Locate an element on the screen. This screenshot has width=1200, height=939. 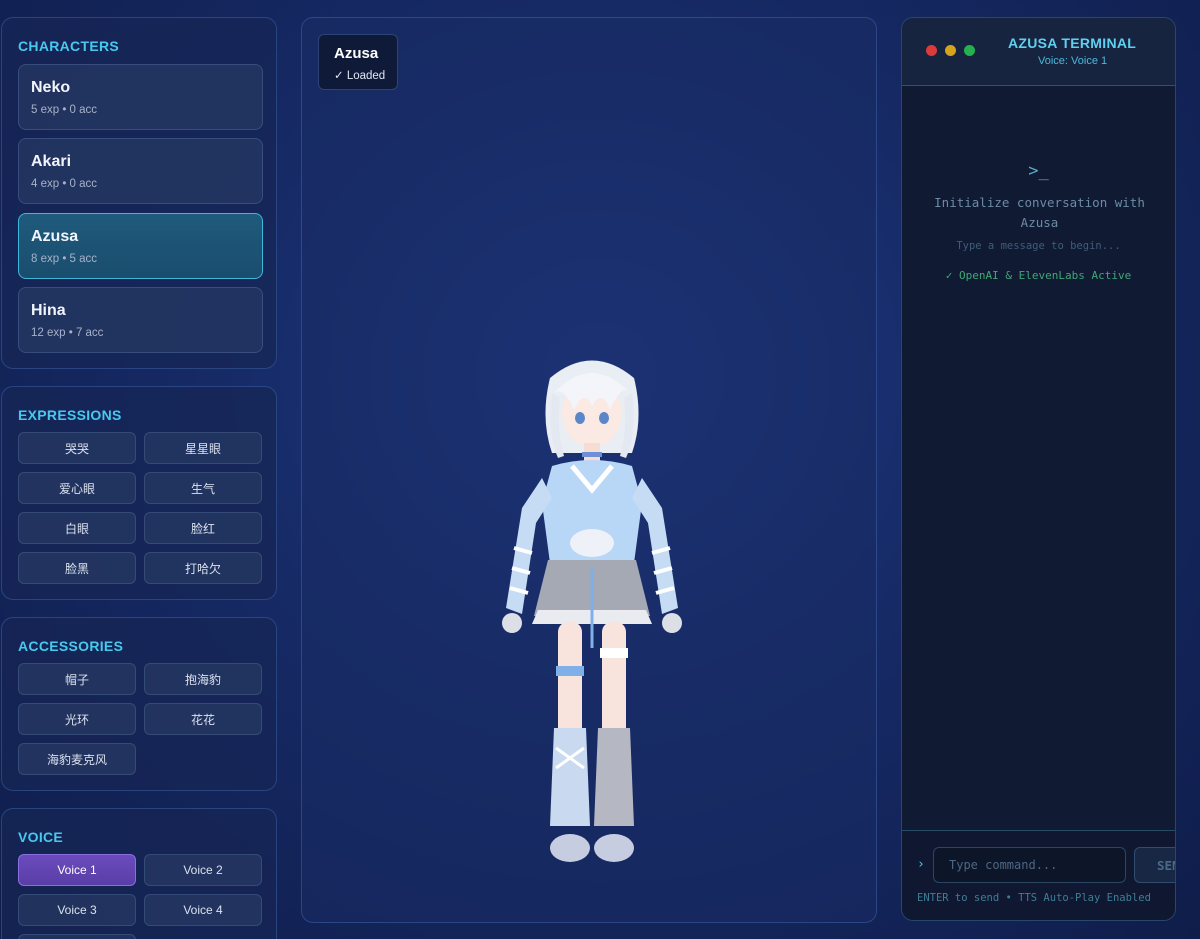
accessories-title: ACCESSORIES is located at coordinates (71, 646).